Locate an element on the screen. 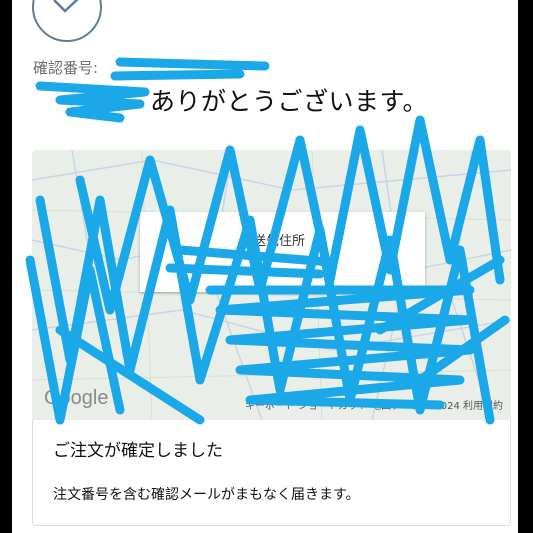  map-attribution: キーボード ショートカット 地図データ ©2024 利用規約 is located at coordinates (374, 404).